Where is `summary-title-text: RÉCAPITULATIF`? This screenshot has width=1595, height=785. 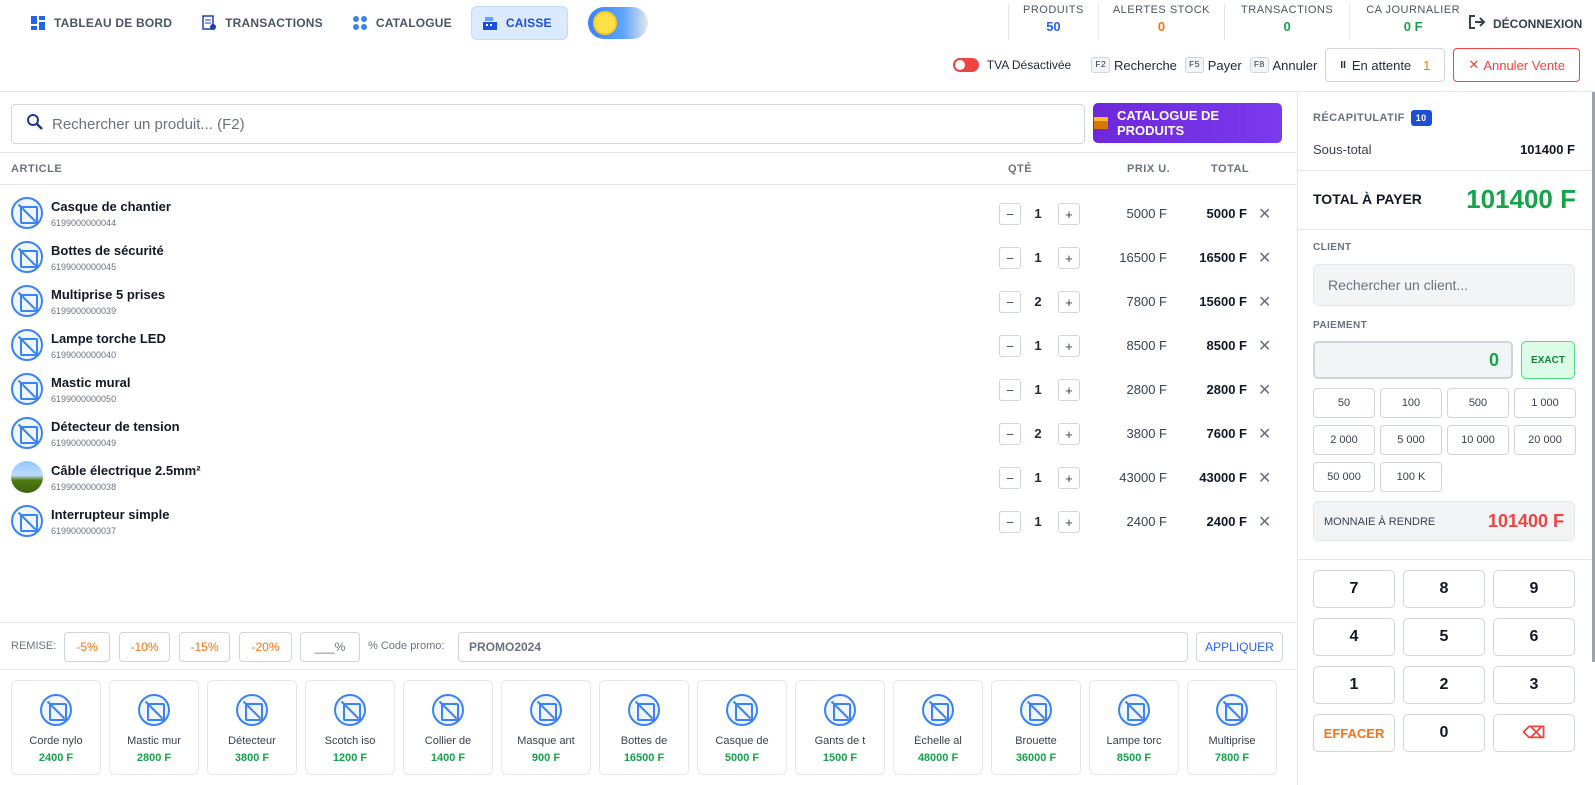 summary-title-text: RÉCAPITULATIF is located at coordinates (1359, 117).